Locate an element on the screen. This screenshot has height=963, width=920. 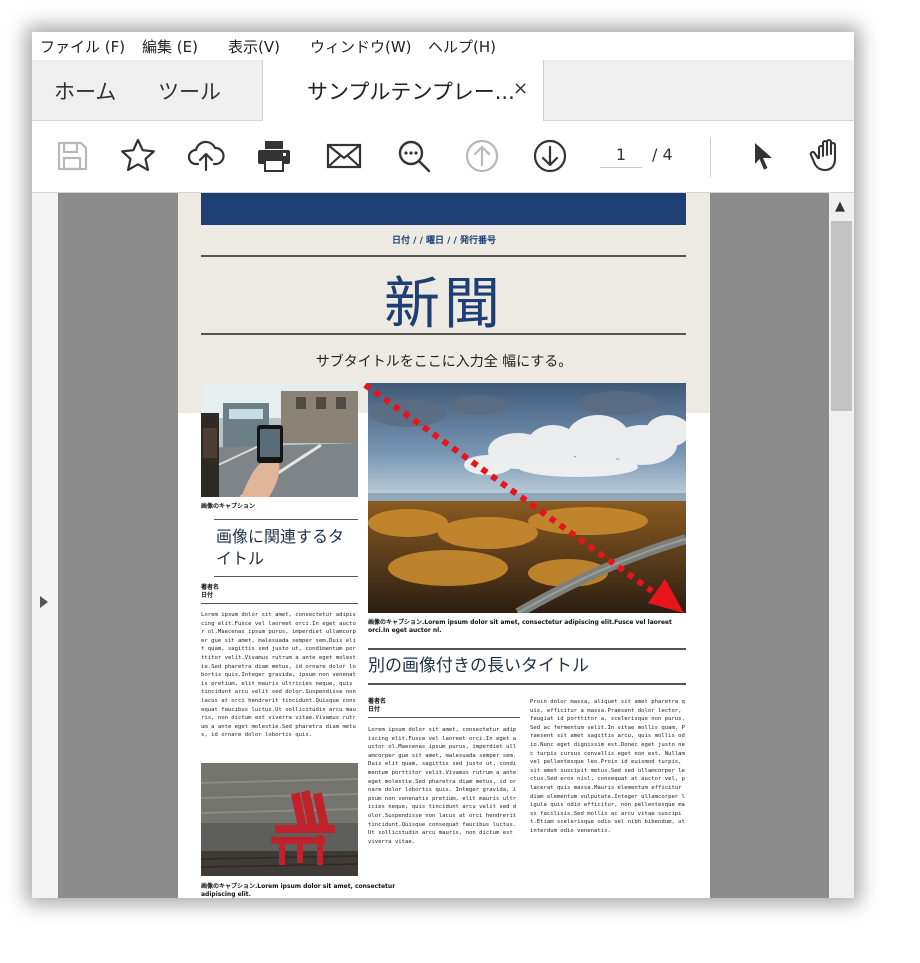
page-down-icon is located at coordinates (550, 156).